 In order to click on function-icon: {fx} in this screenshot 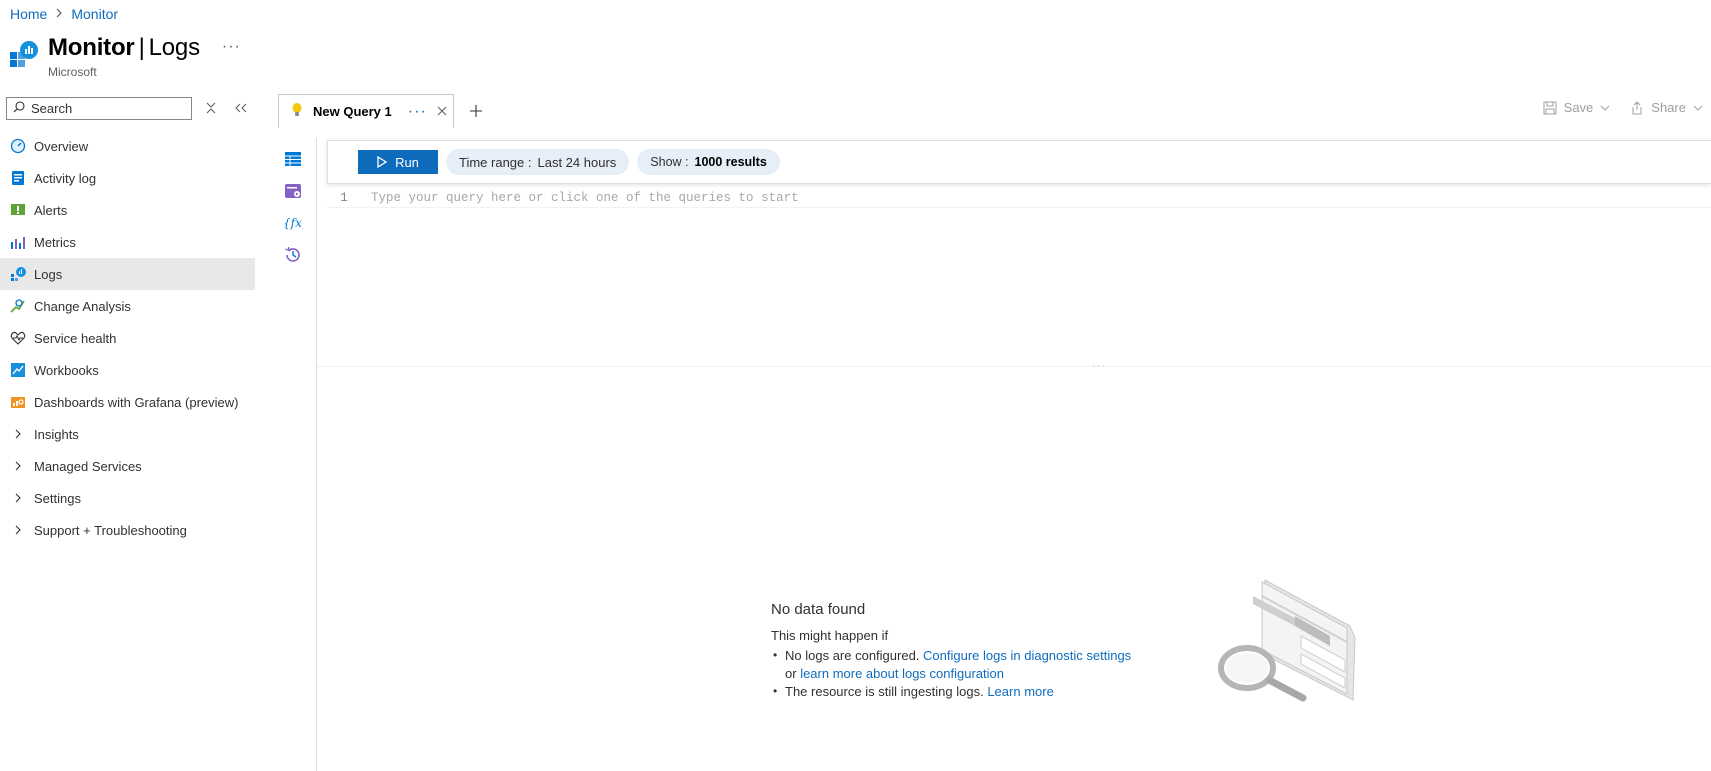, I will do `click(293, 223)`.